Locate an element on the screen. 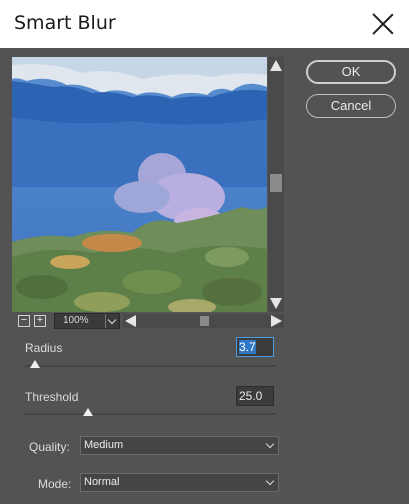  dialog-title: Smart Blur is located at coordinates (65, 23).